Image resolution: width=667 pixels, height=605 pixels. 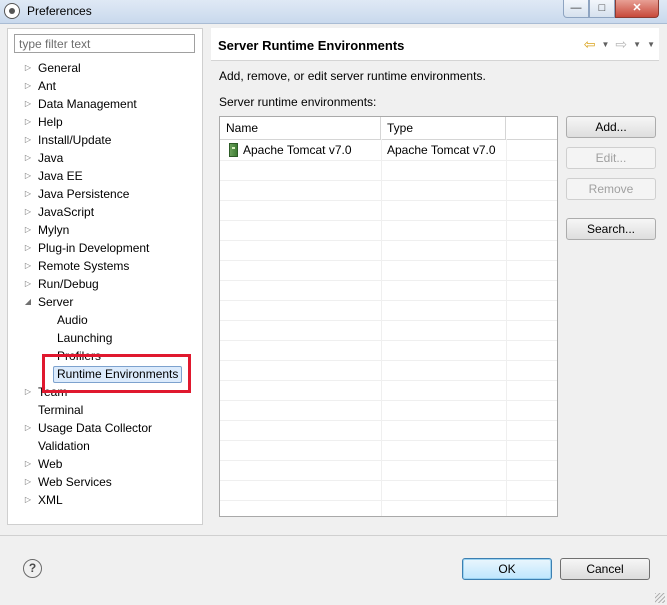 I want to click on tree-item-label: Server, so click(x=56, y=302).